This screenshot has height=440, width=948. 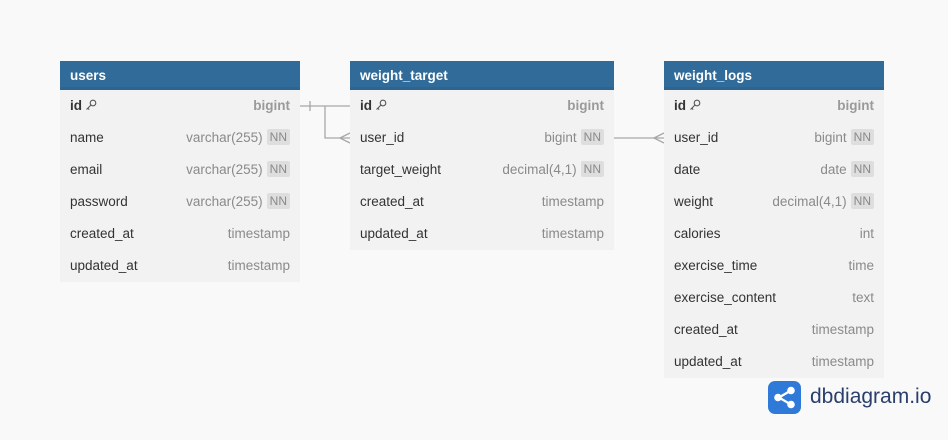 I want to click on field-row: target_weight decimal(4,1) NN, so click(x=482, y=170).